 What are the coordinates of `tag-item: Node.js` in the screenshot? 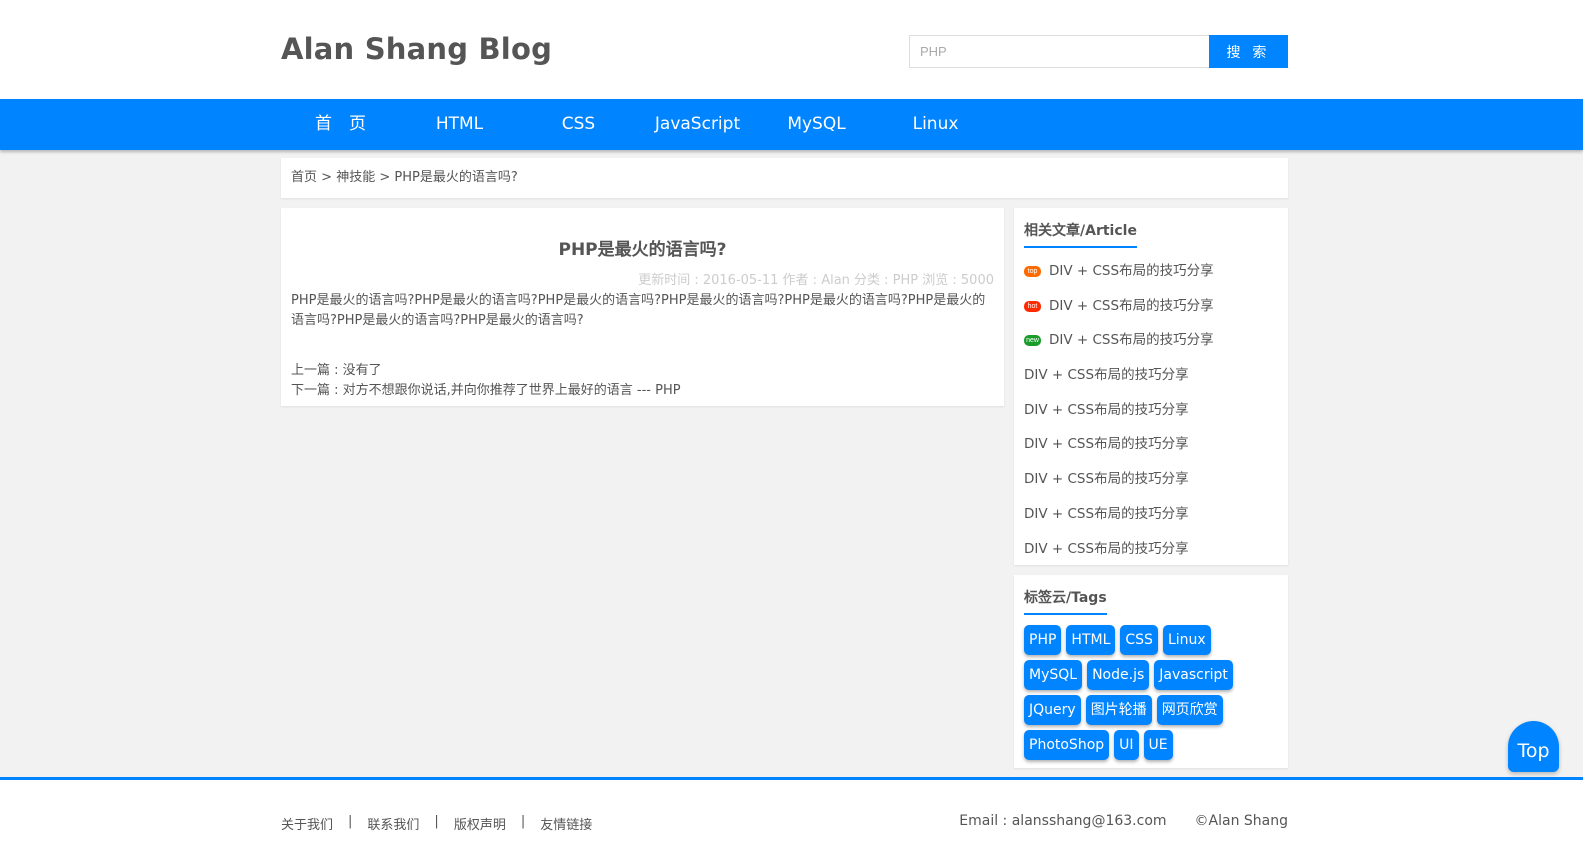 It's located at (1118, 675).